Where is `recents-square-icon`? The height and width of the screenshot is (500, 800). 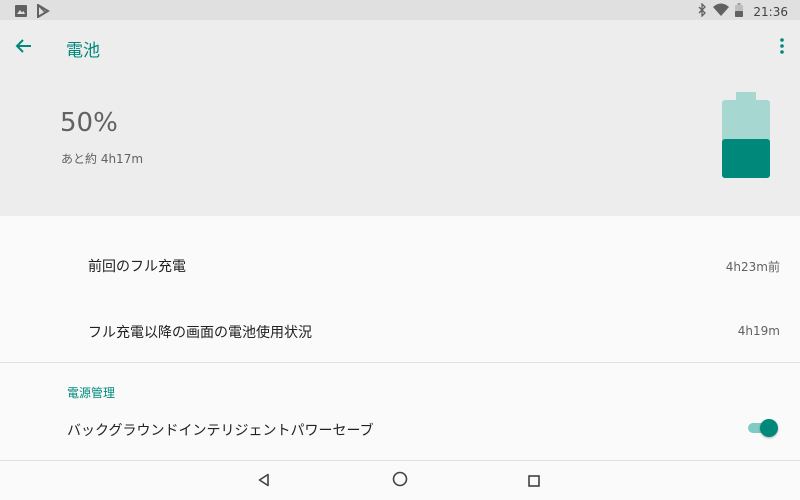
recents-square-icon is located at coordinates (534, 481).